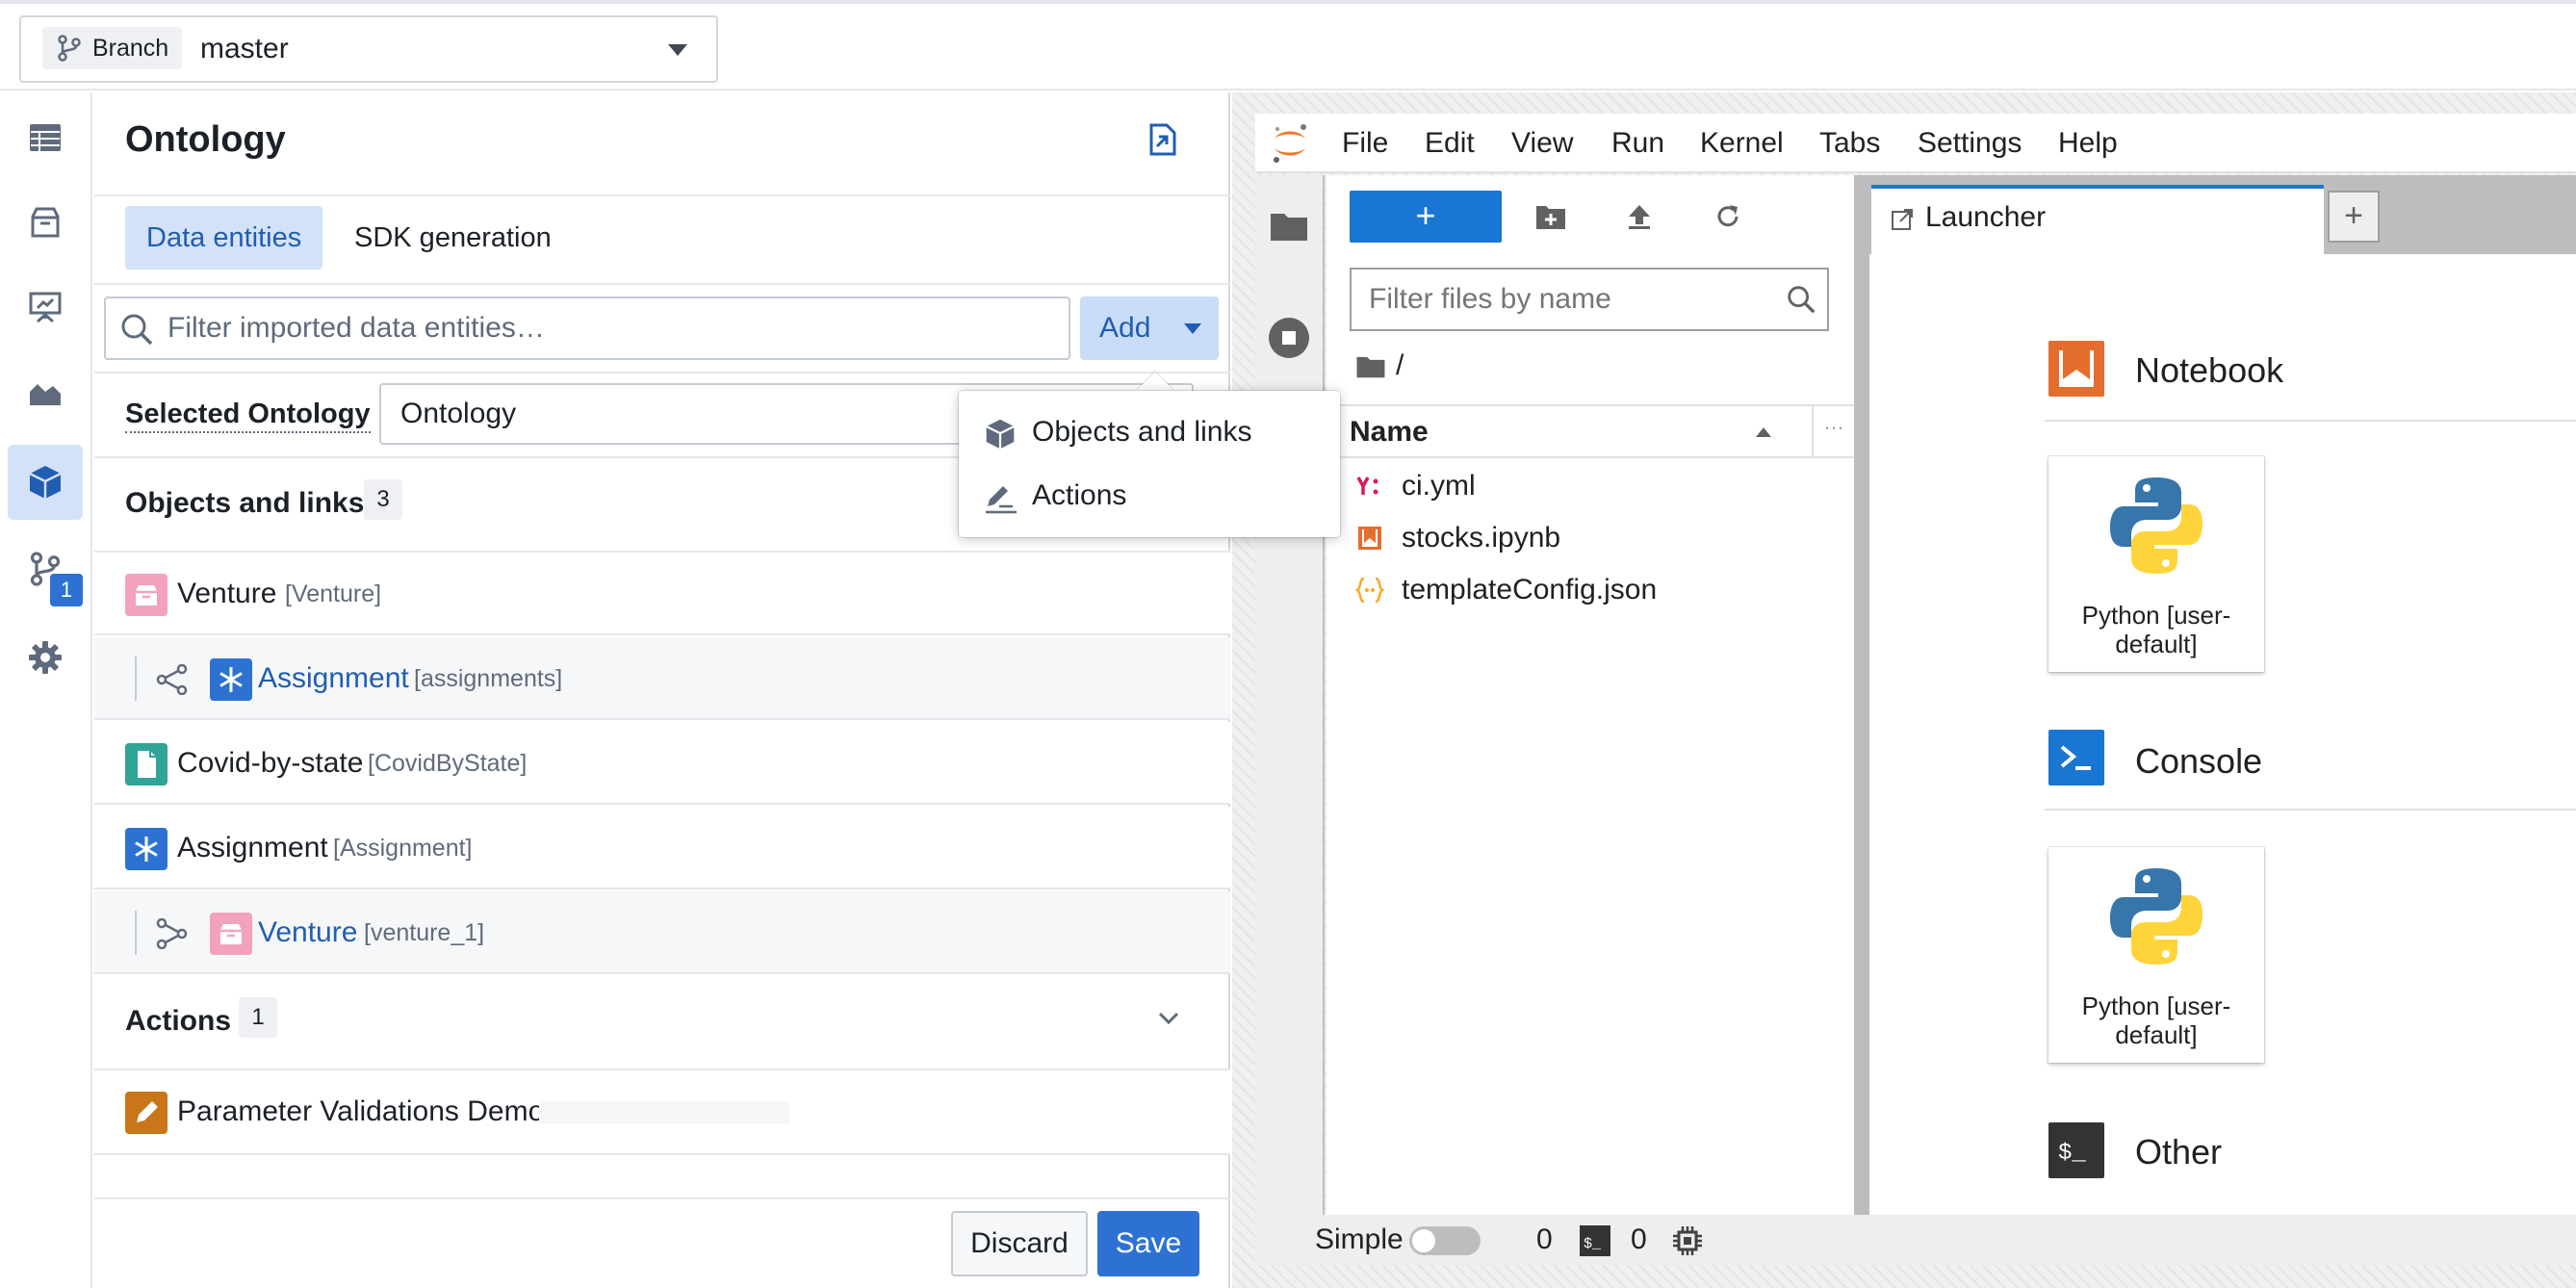  I want to click on chevron-down-icon, so click(1168, 1019).